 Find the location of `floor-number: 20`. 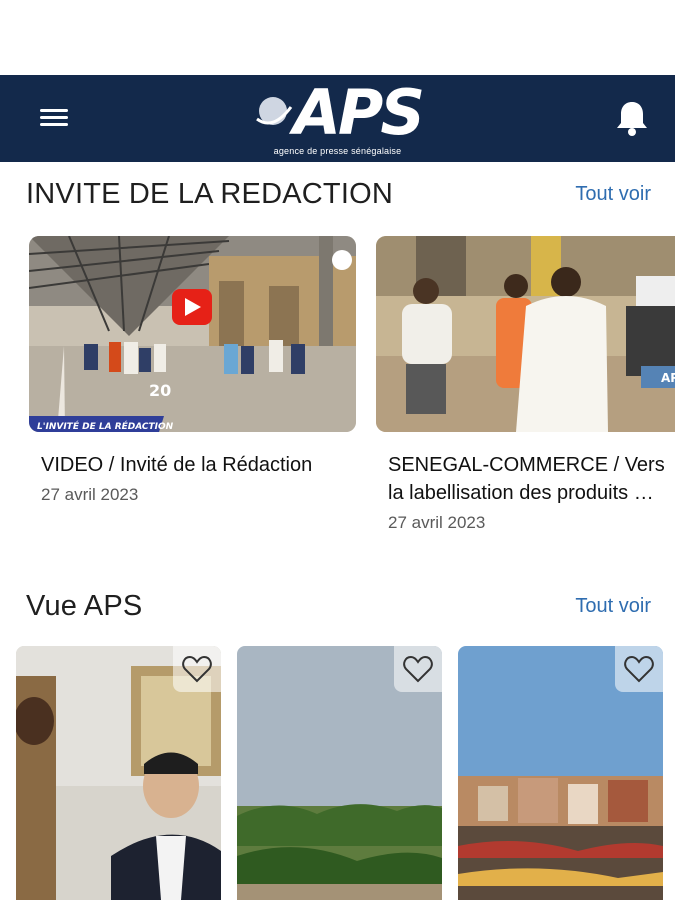

floor-number: 20 is located at coordinates (160, 390).